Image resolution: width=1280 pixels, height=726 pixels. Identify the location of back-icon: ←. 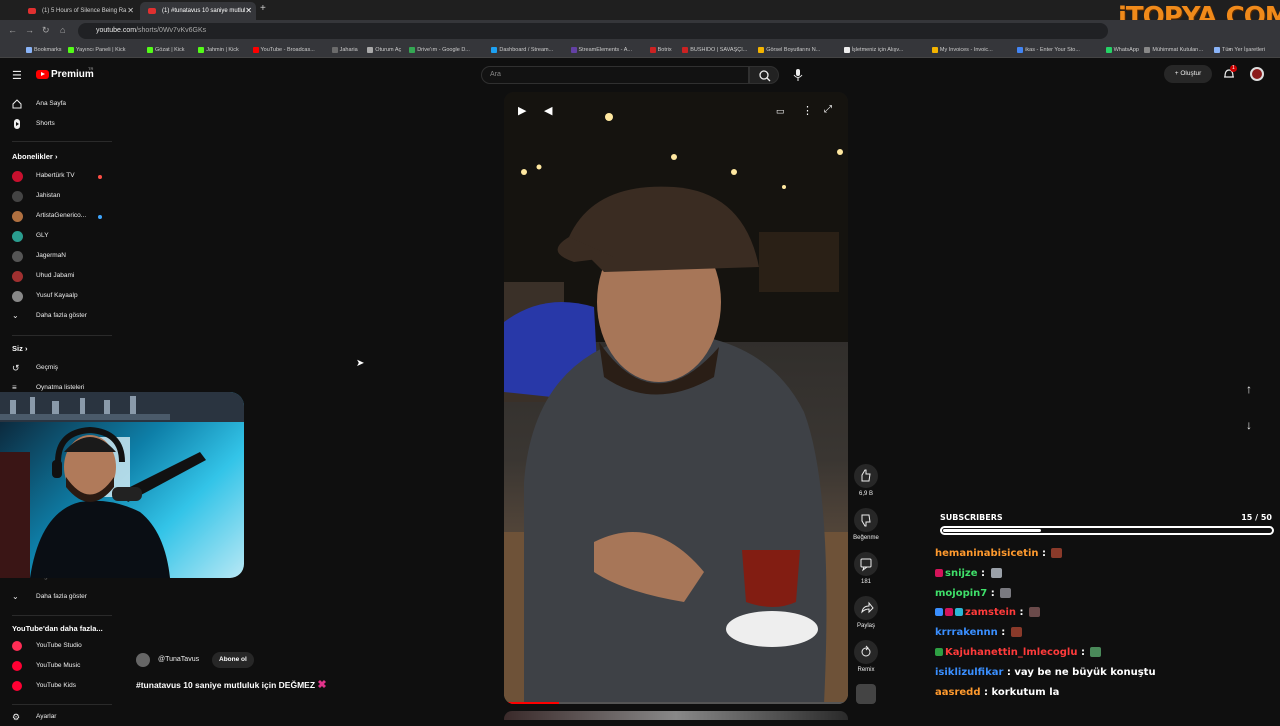
(12, 30).